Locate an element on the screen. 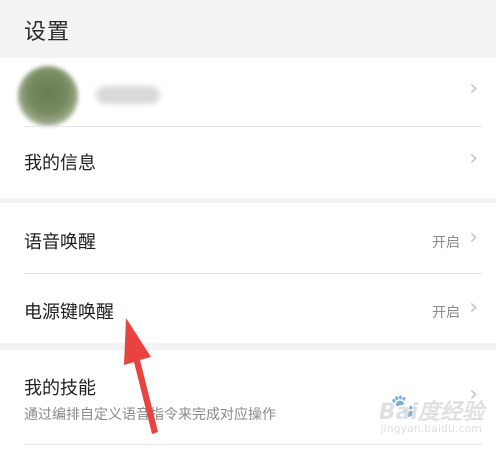 This screenshot has height=452, width=496. watermark-url: jingyan.baidu.com is located at coordinates (431, 428).